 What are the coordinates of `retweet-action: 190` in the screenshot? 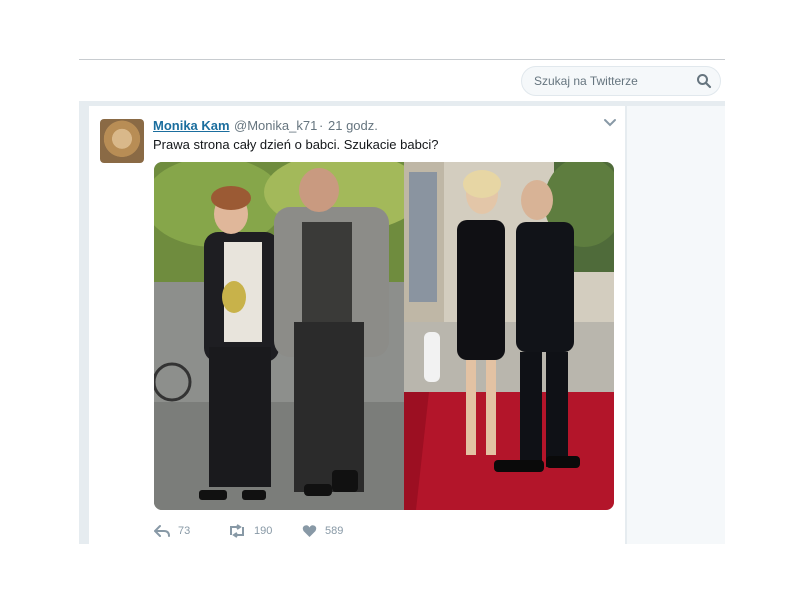 It's located at (250, 531).